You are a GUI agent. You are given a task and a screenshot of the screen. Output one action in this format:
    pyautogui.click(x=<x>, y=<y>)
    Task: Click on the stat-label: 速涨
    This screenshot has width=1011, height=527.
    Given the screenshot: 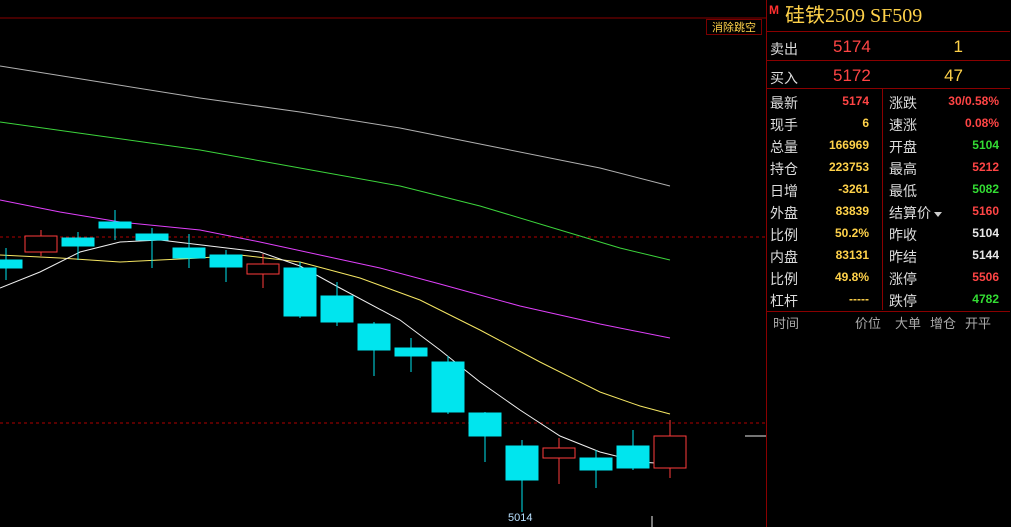 What is the action you would take?
    pyautogui.click(x=903, y=125)
    